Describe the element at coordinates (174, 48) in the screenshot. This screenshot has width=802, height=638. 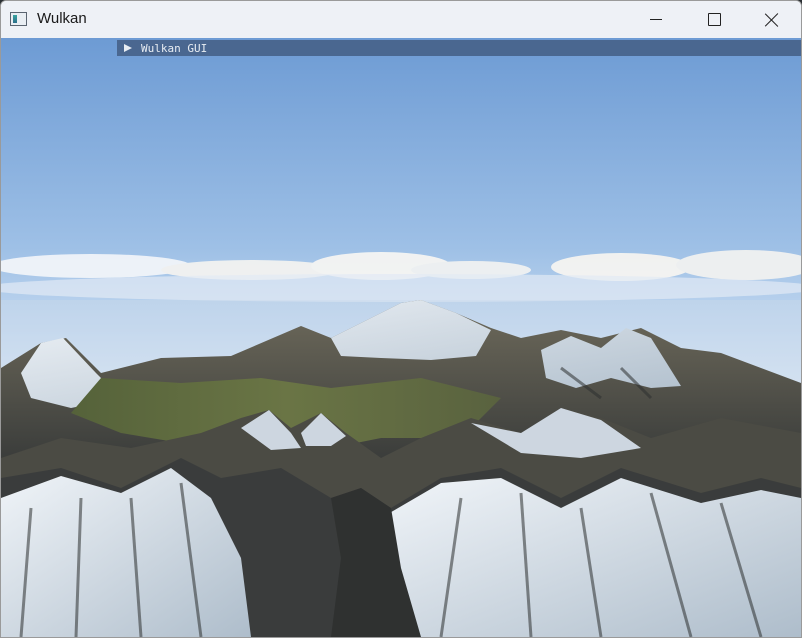
I see `gui-panel-label: Wulkan GUI` at that location.